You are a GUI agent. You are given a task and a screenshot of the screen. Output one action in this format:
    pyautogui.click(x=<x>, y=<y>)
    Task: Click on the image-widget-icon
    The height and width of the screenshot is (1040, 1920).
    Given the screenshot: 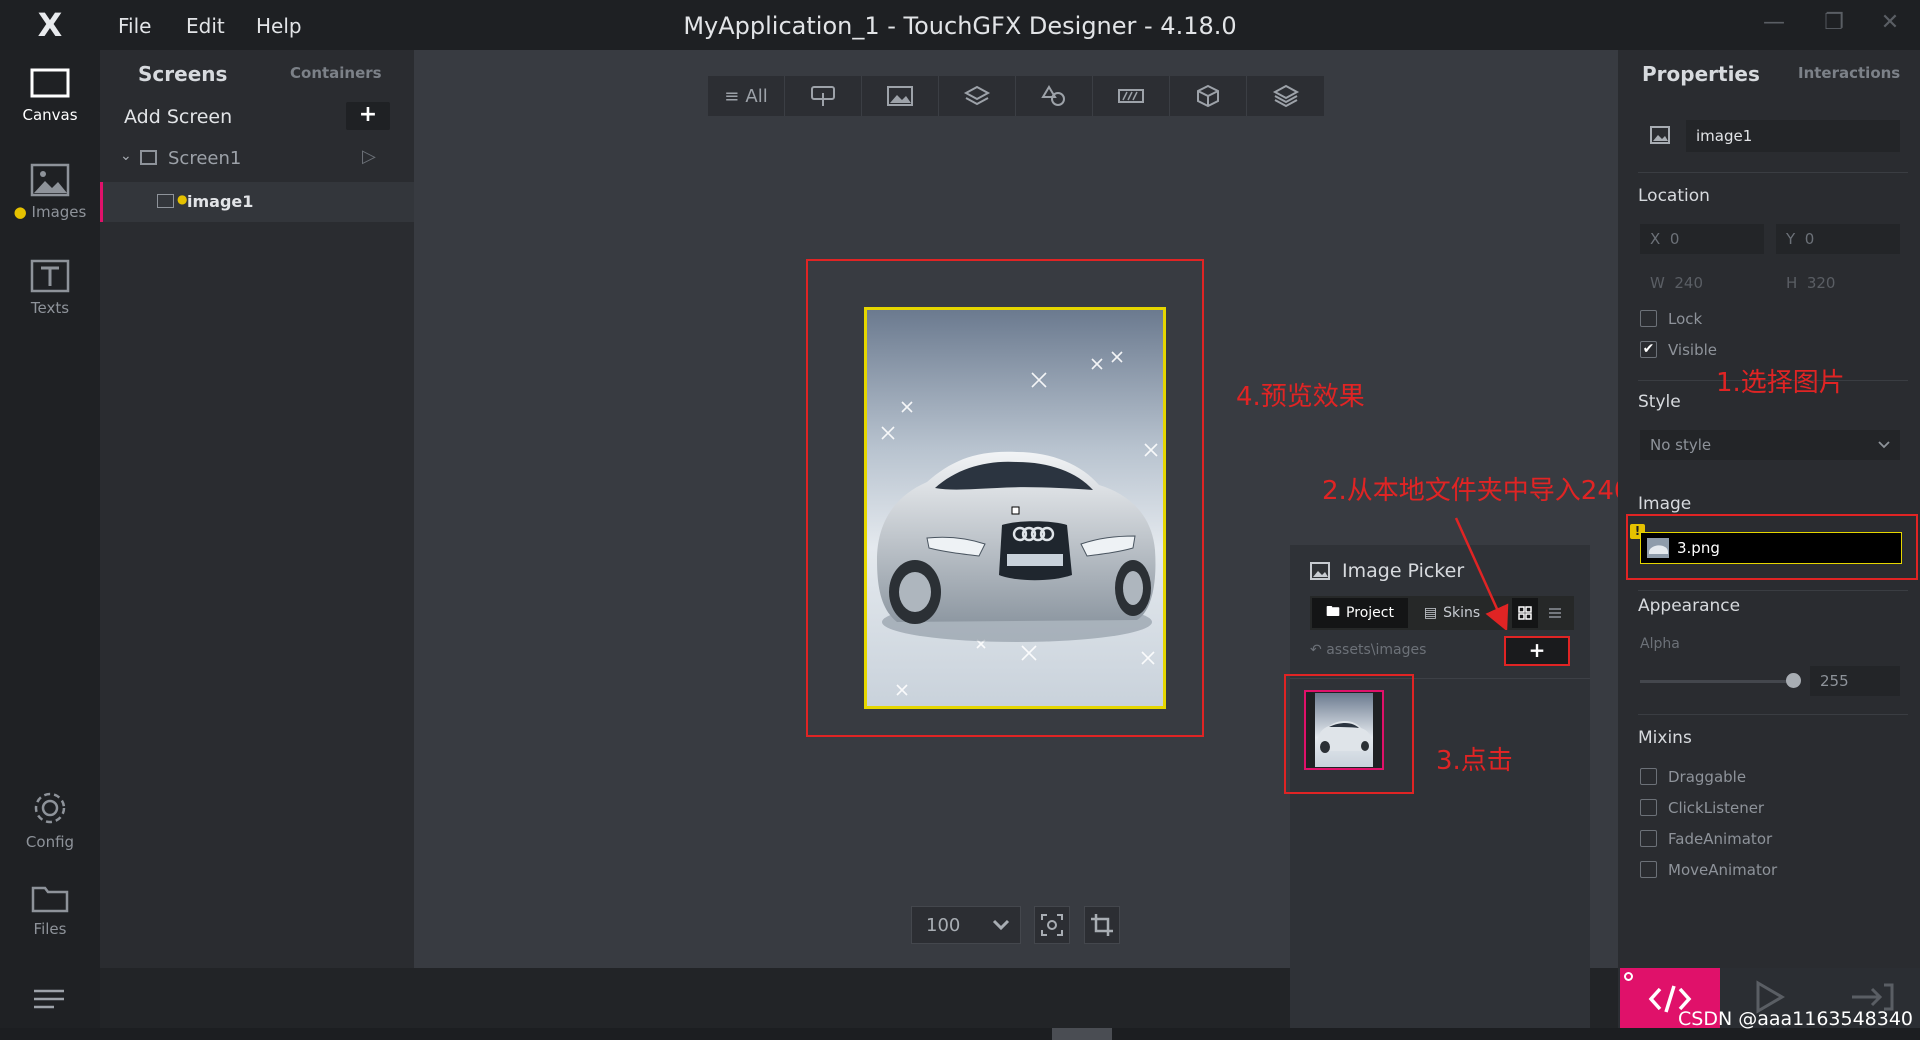 What is the action you would take?
    pyautogui.click(x=165, y=201)
    